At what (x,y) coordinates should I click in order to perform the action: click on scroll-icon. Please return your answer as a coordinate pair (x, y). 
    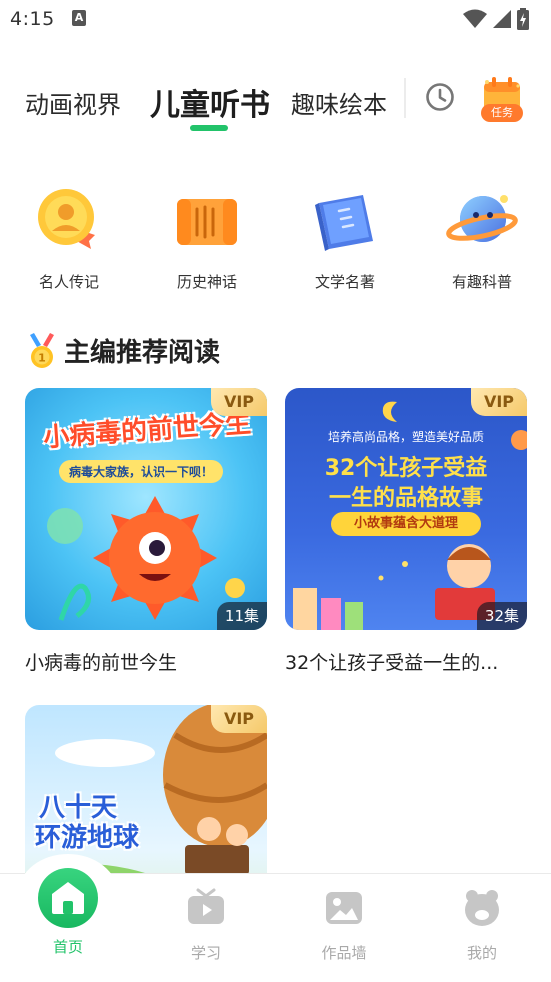
    Looking at the image, I should click on (207, 222).